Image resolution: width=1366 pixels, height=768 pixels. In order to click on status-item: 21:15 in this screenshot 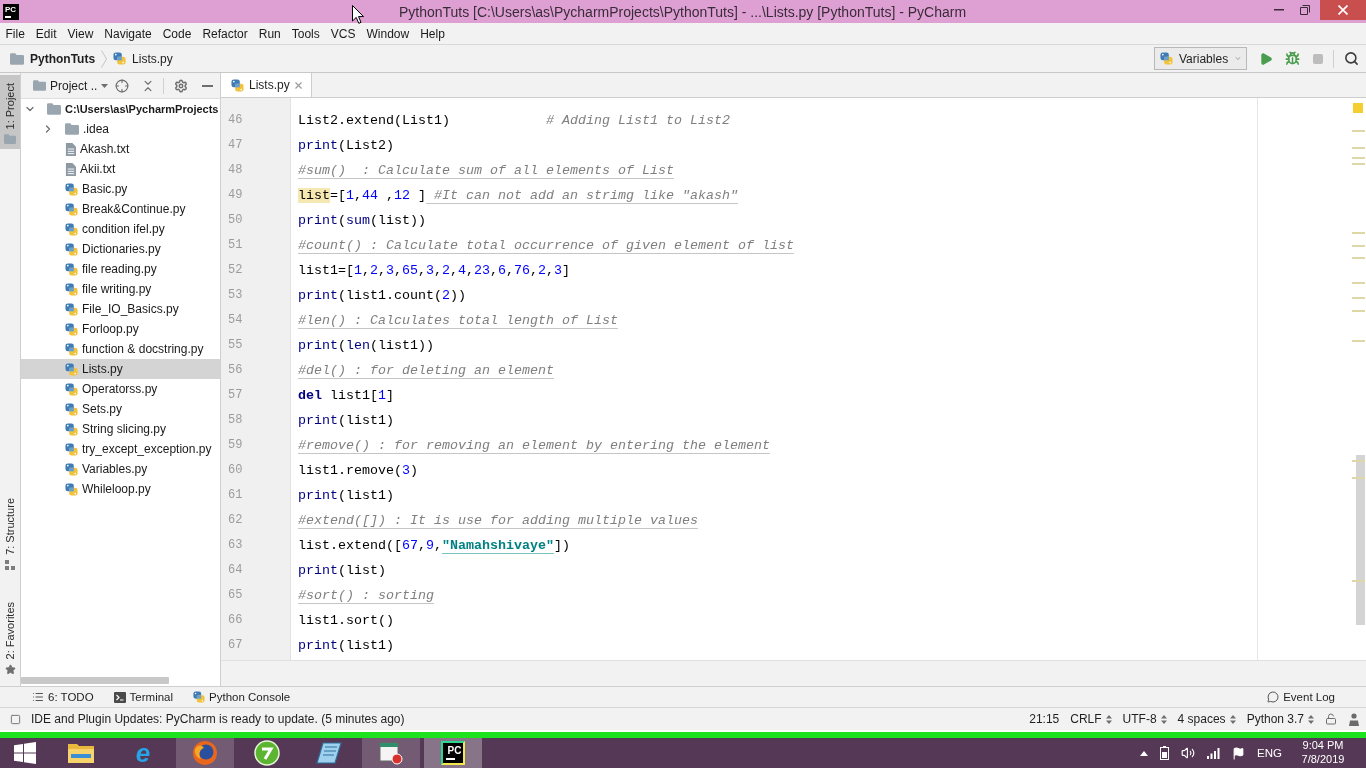, I will do `click(1044, 719)`.